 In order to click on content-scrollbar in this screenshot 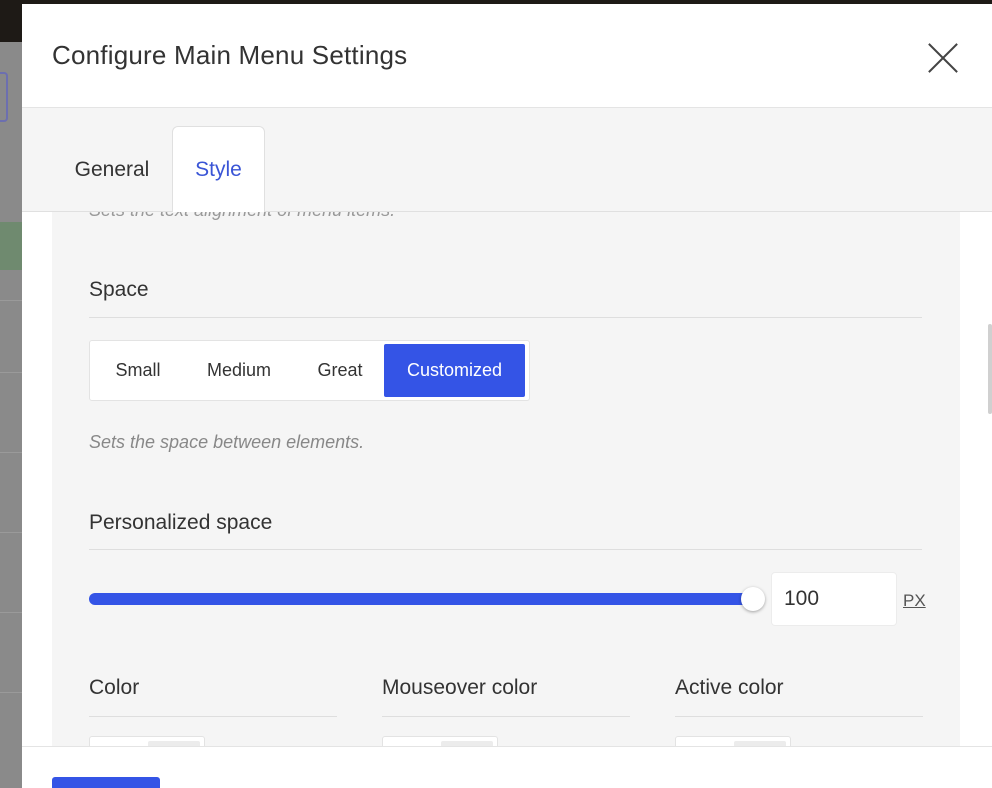, I will do `click(990, 369)`.